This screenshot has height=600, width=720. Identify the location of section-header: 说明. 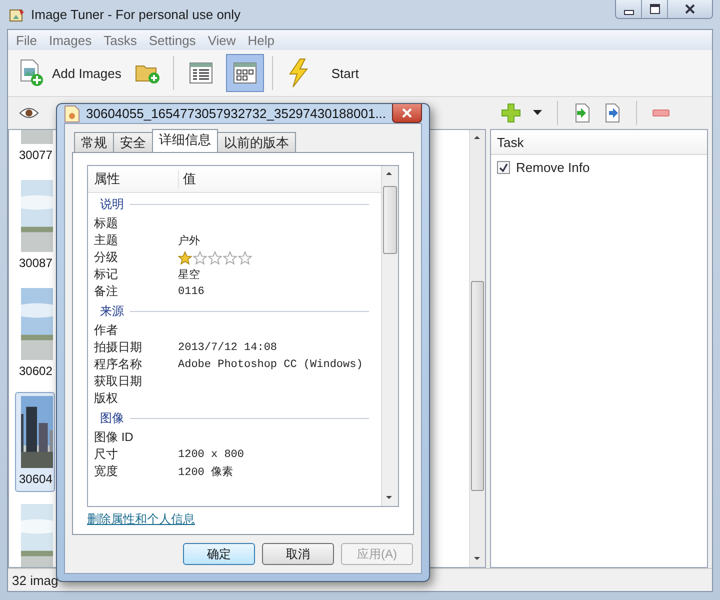
(112, 204).